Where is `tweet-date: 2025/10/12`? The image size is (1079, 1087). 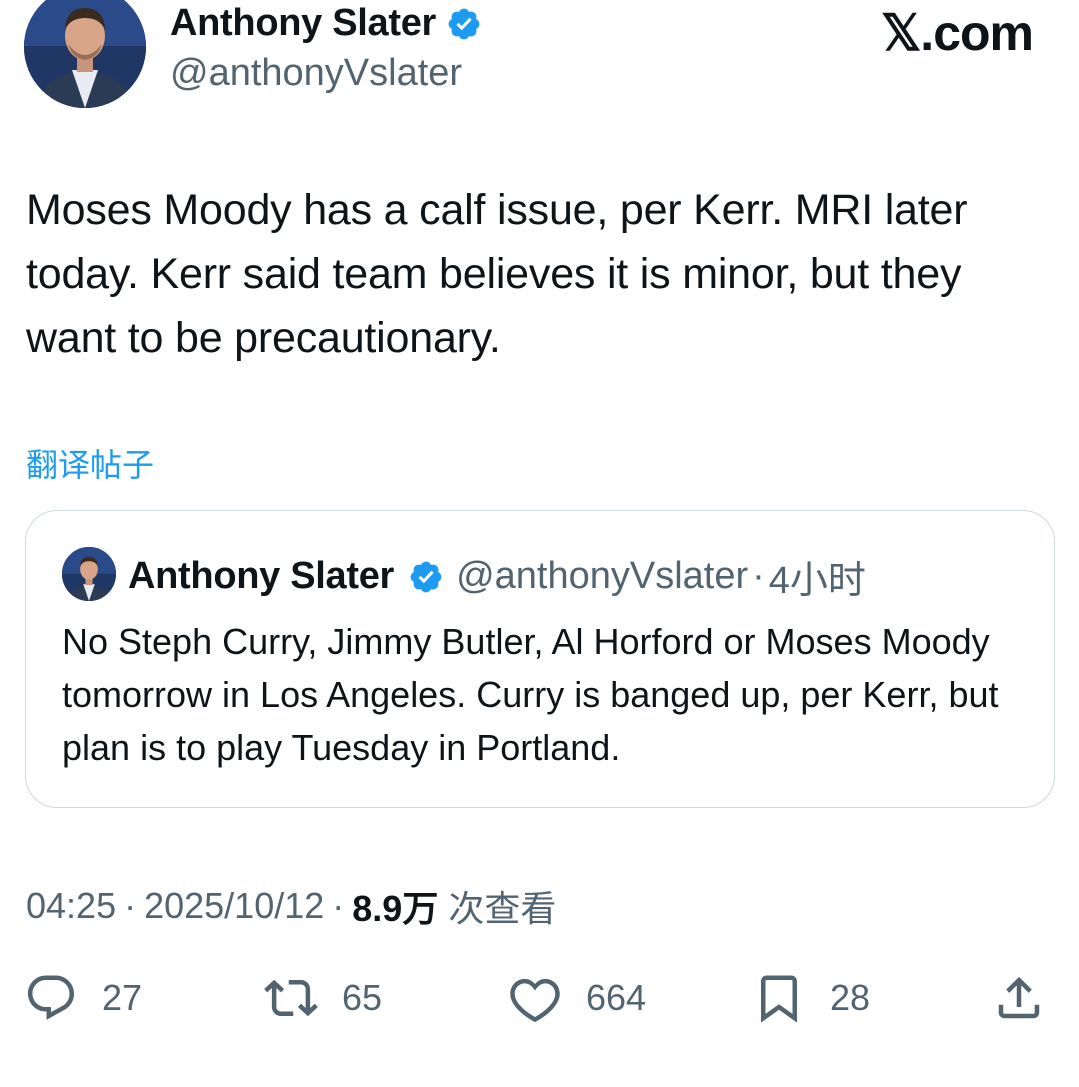
tweet-date: 2025/10/12 is located at coordinates (234, 906).